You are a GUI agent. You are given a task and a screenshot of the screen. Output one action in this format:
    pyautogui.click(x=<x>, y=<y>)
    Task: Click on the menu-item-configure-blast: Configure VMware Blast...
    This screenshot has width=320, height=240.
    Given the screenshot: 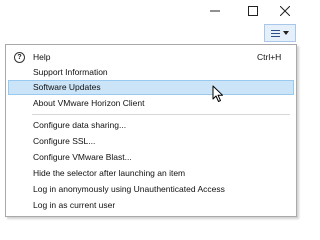 What is the action you would take?
    pyautogui.click(x=151, y=157)
    